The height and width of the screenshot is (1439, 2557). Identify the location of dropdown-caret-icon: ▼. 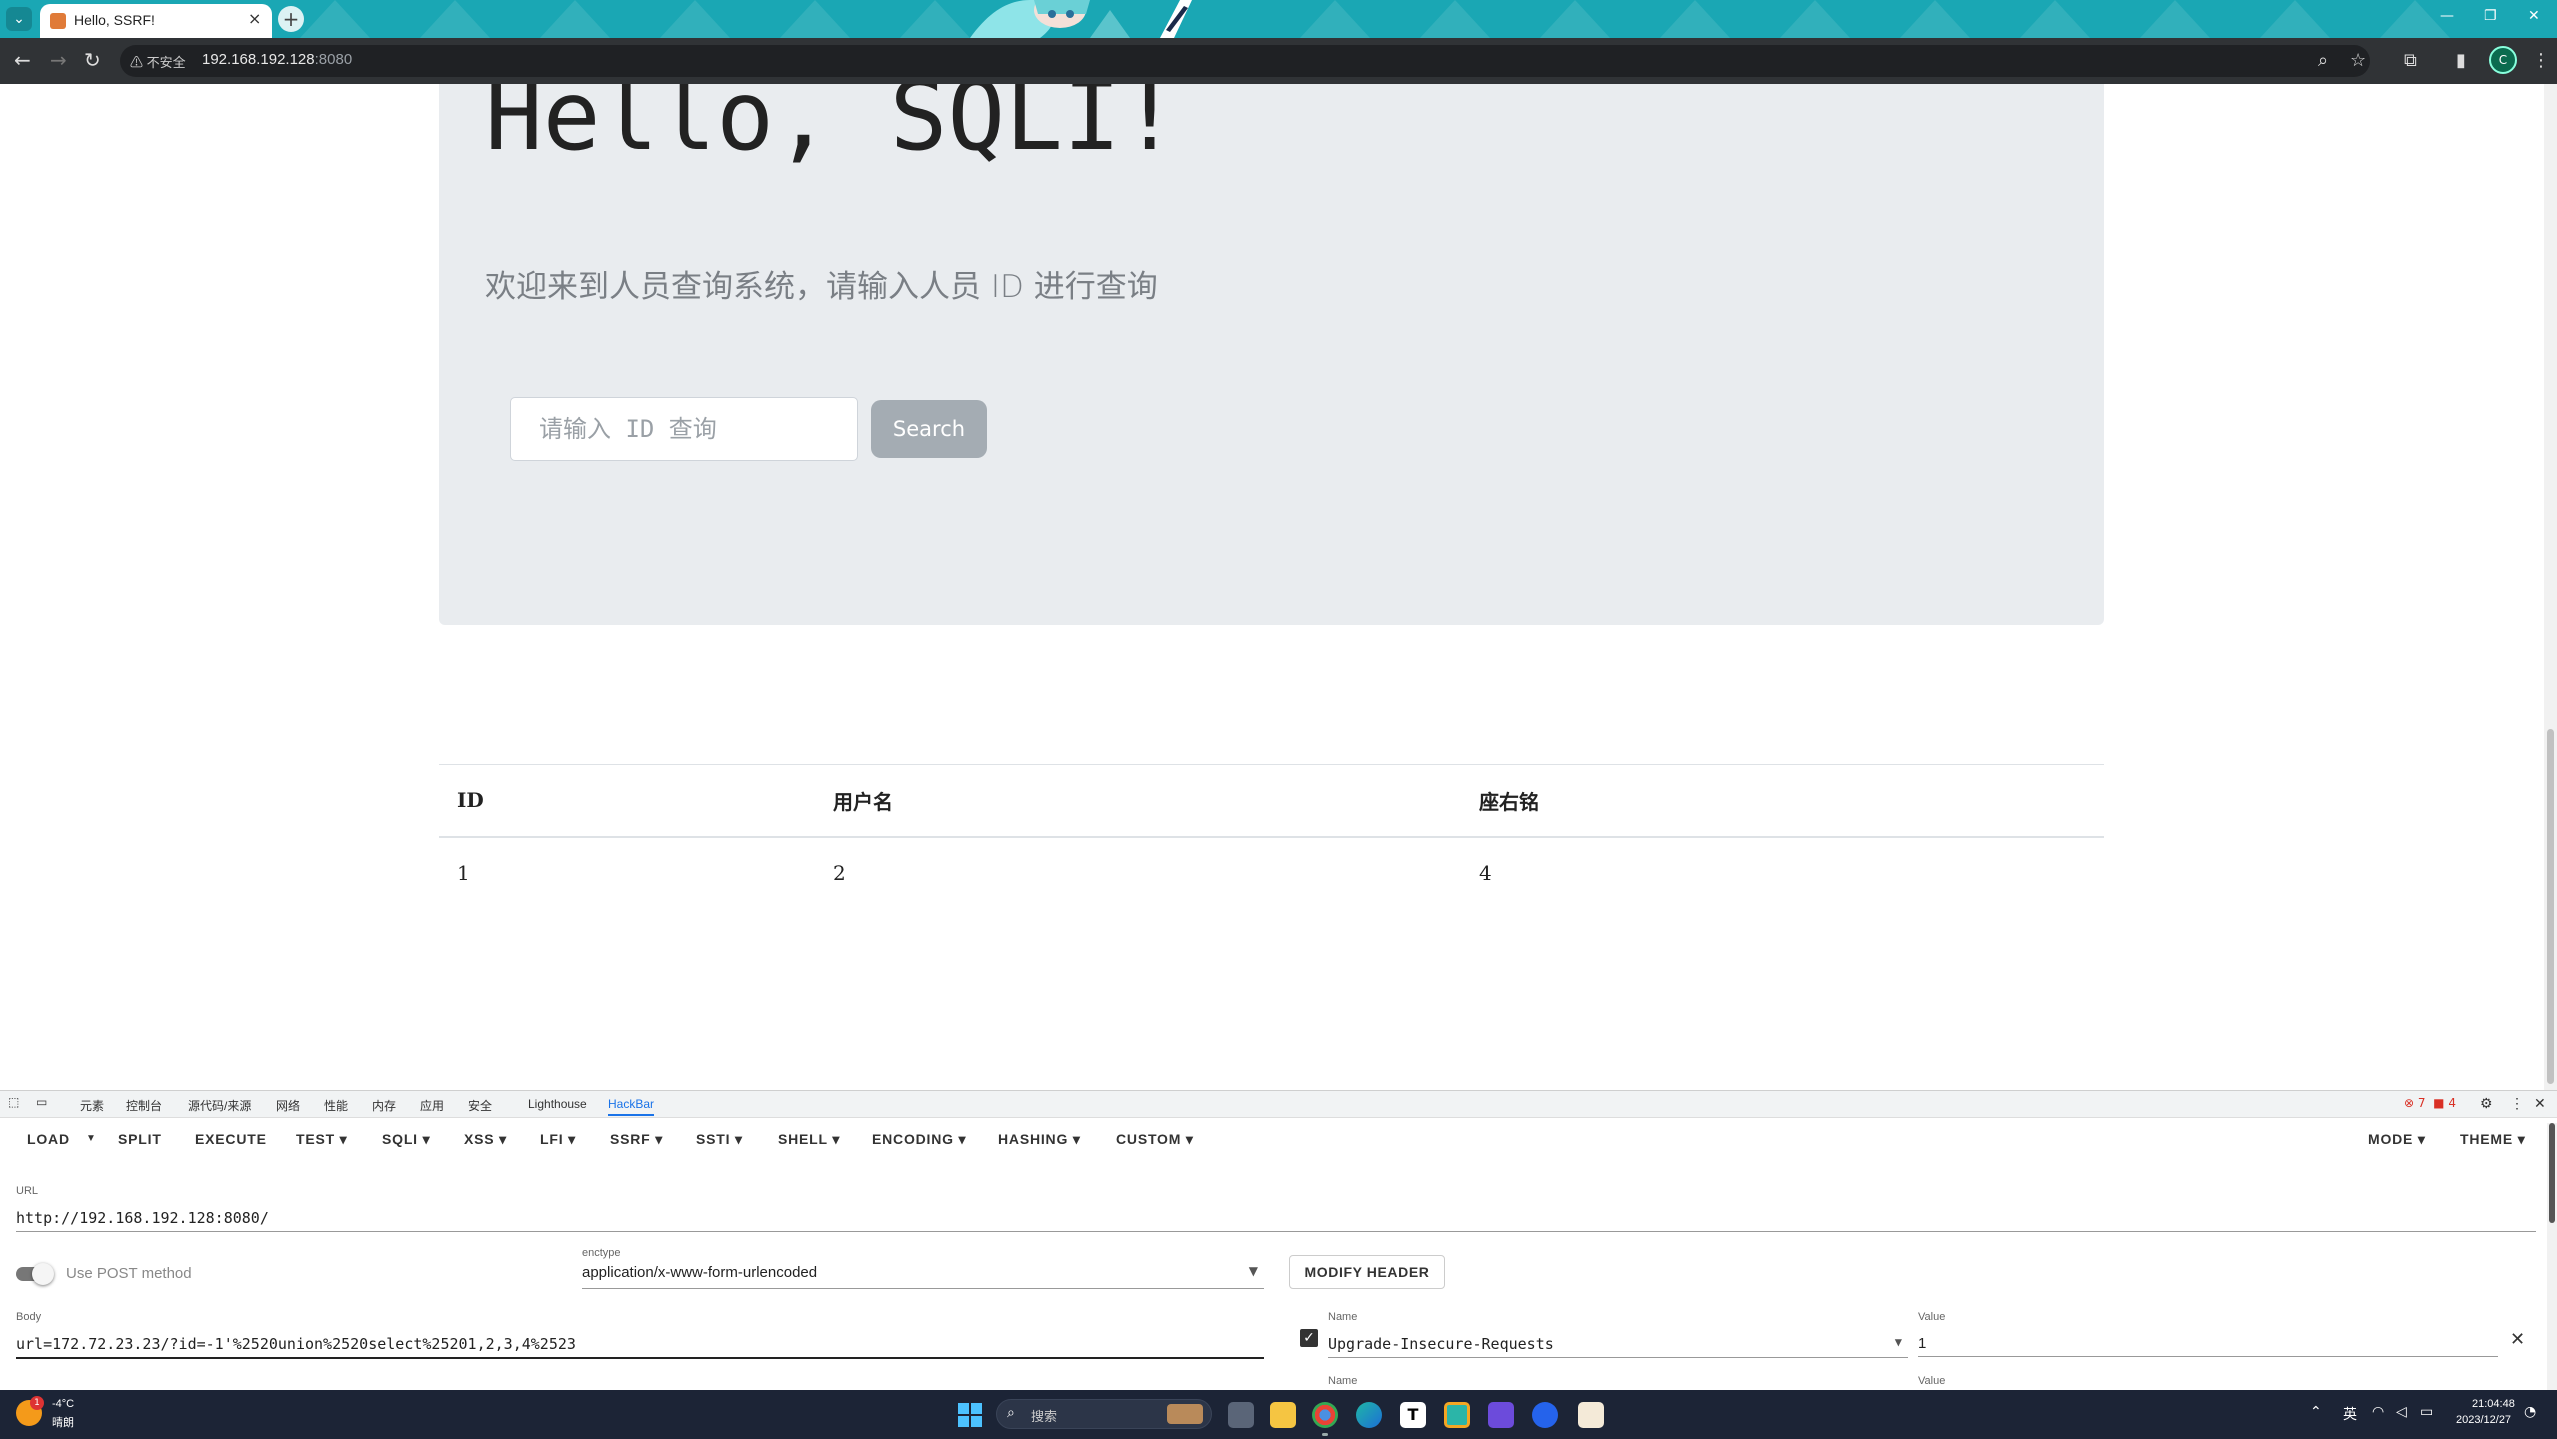
(1253, 1271).